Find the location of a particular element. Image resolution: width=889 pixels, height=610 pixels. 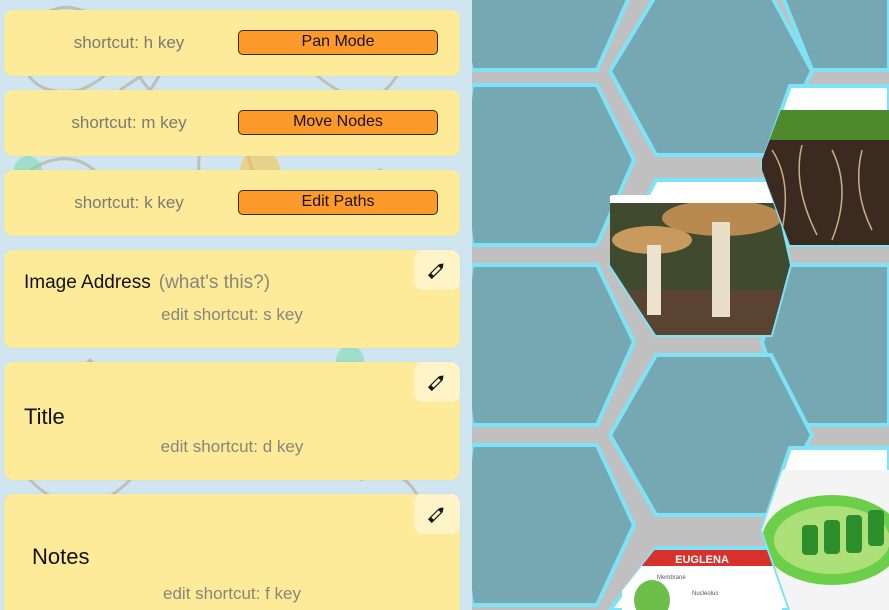

edit-title-button is located at coordinates (437, 382).